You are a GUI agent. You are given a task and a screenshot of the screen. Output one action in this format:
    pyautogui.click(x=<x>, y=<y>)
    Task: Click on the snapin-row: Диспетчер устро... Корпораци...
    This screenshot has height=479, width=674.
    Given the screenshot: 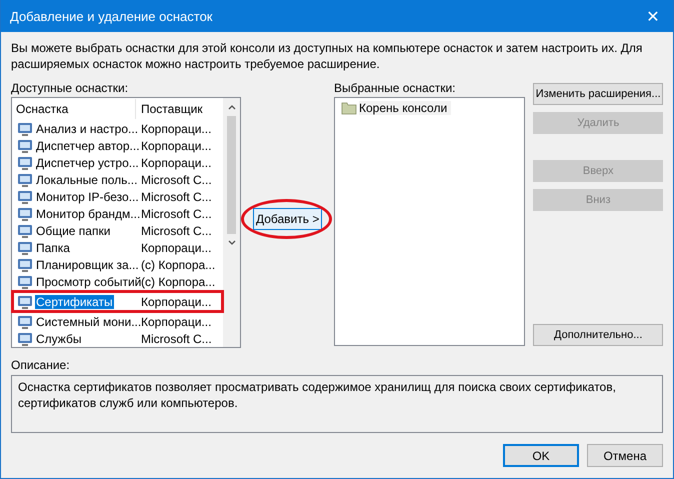 What is the action you would take?
    pyautogui.click(x=118, y=162)
    